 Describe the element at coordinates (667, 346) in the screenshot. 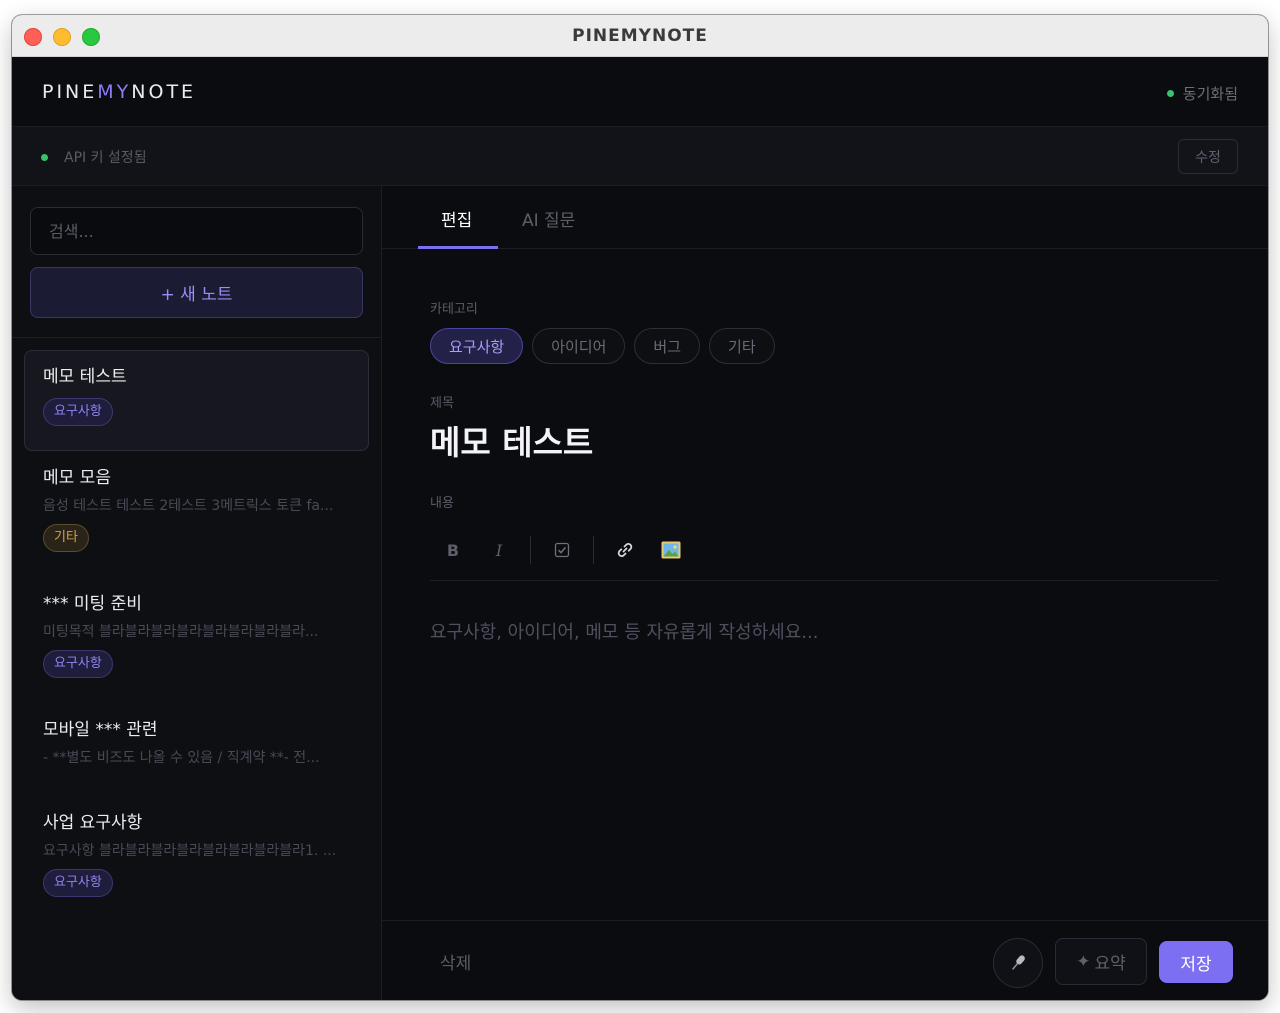

I see `category-chip-bug: 버그` at that location.